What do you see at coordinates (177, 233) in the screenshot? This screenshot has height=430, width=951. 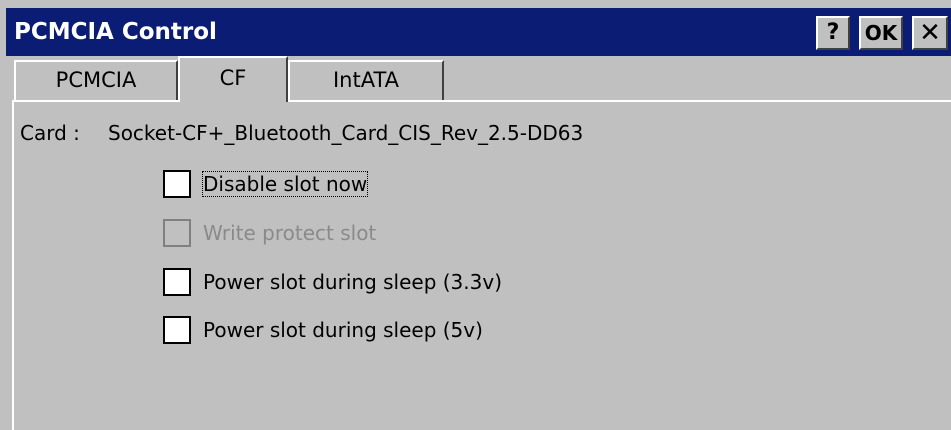 I see `write-protect-checkbox` at bounding box center [177, 233].